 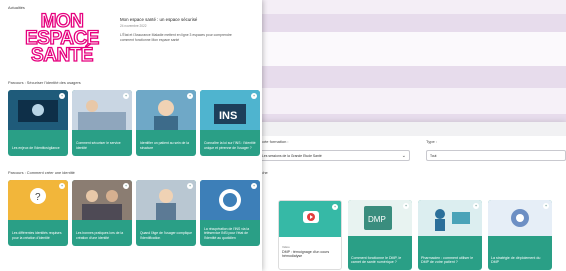 I want to click on type-select: Tout, so click(x=496, y=155).